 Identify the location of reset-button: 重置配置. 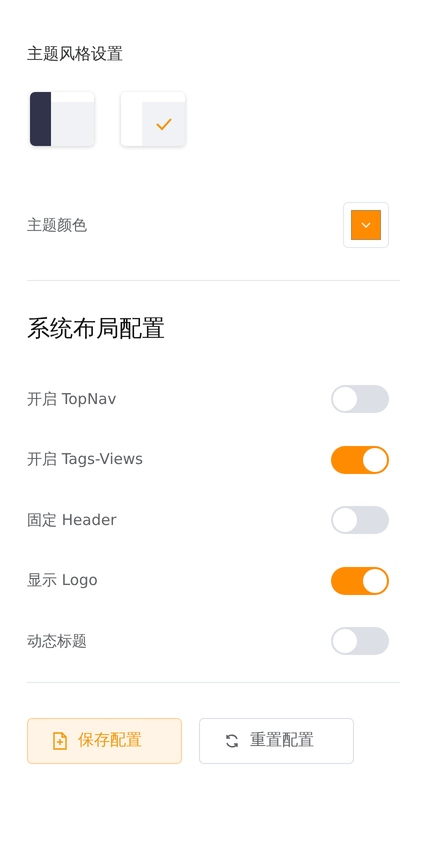
(276, 741).